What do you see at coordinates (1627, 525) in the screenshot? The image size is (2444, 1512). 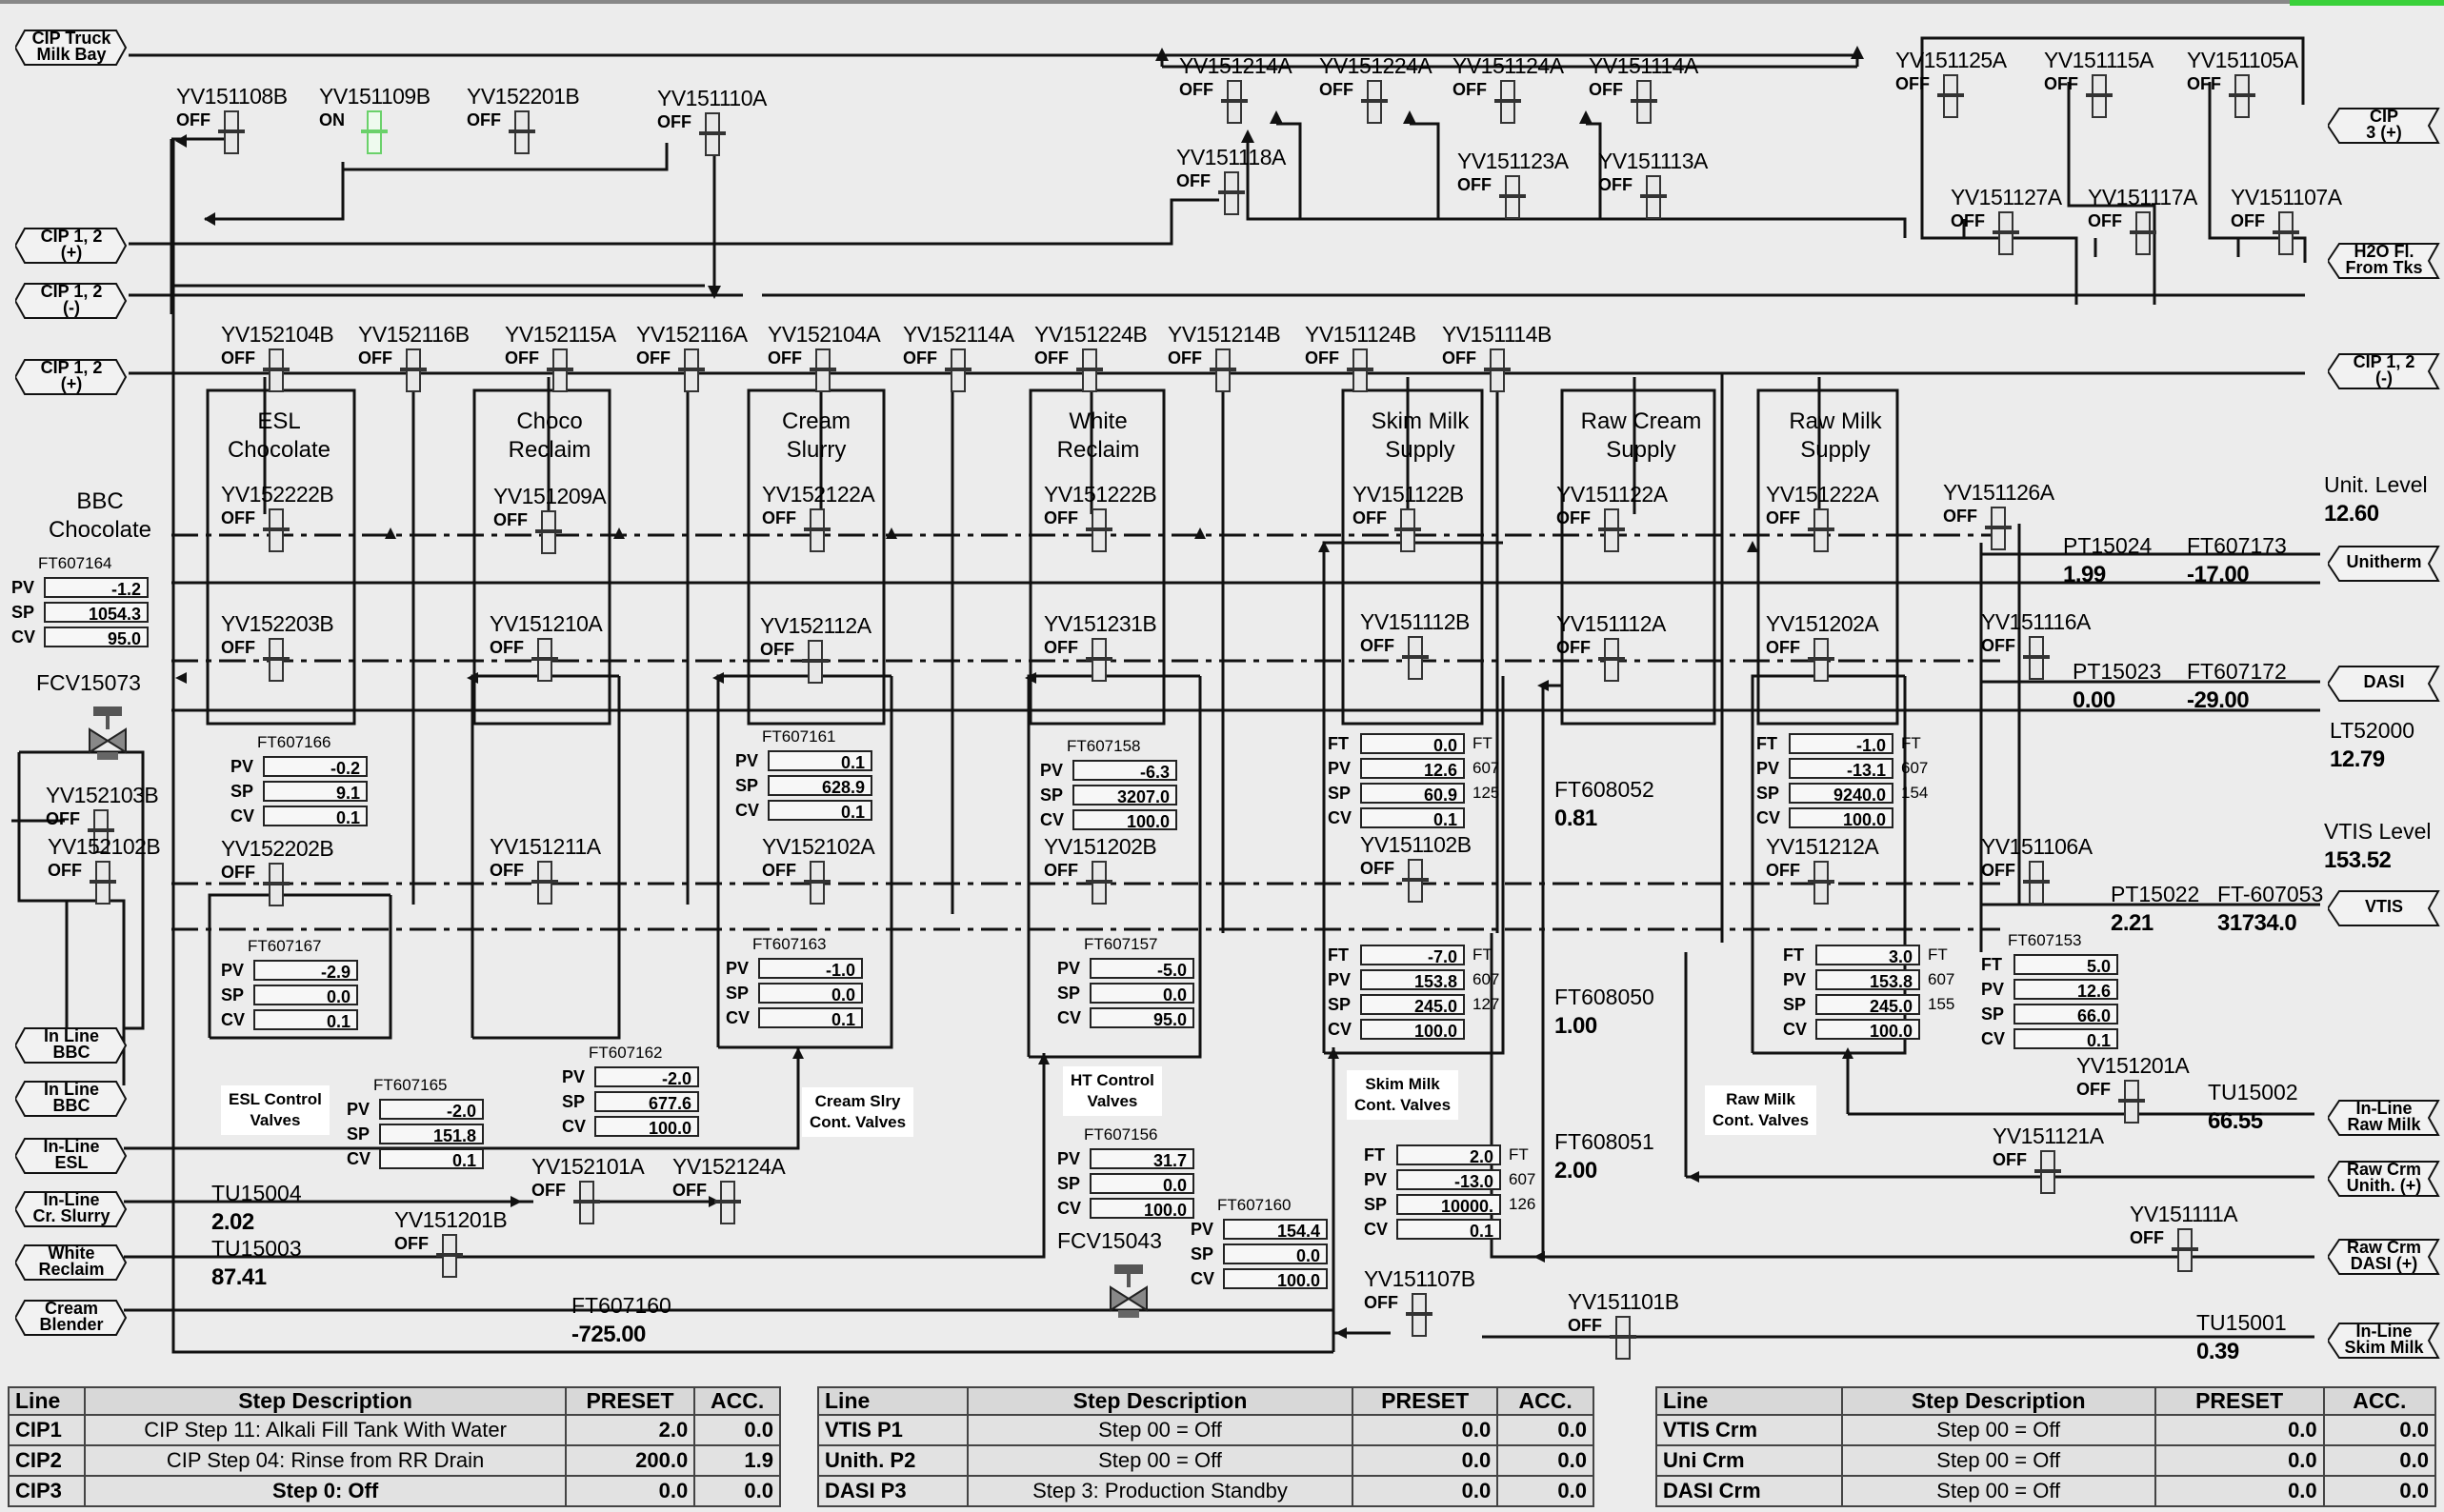 I see `valve-yv151122a: YV151122A OFF` at bounding box center [1627, 525].